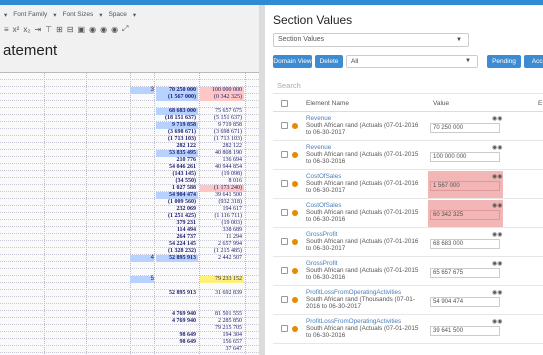  Describe the element at coordinates (177, 230) in the screenshot. I see `value-2017-cell: 114 494` at that location.